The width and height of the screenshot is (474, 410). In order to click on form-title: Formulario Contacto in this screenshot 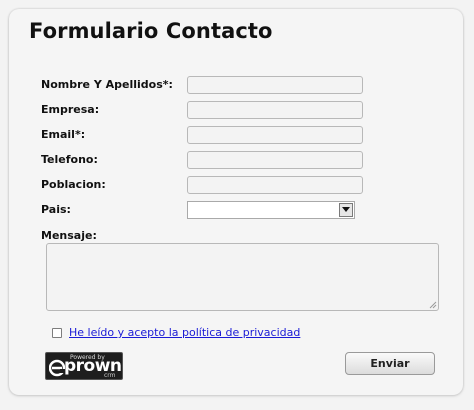, I will do `click(151, 31)`.